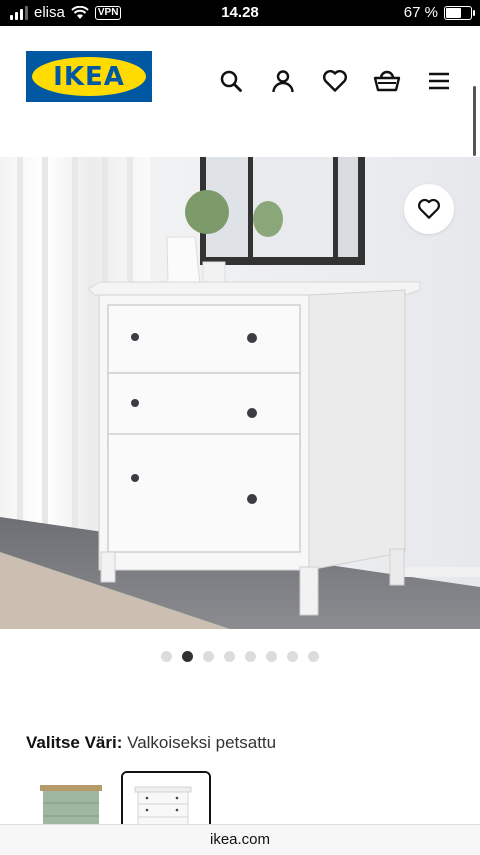 This screenshot has width=480, height=855. Describe the element at coordinates (240, 656) in the screenshot. I see `carousel-dots` at that location.